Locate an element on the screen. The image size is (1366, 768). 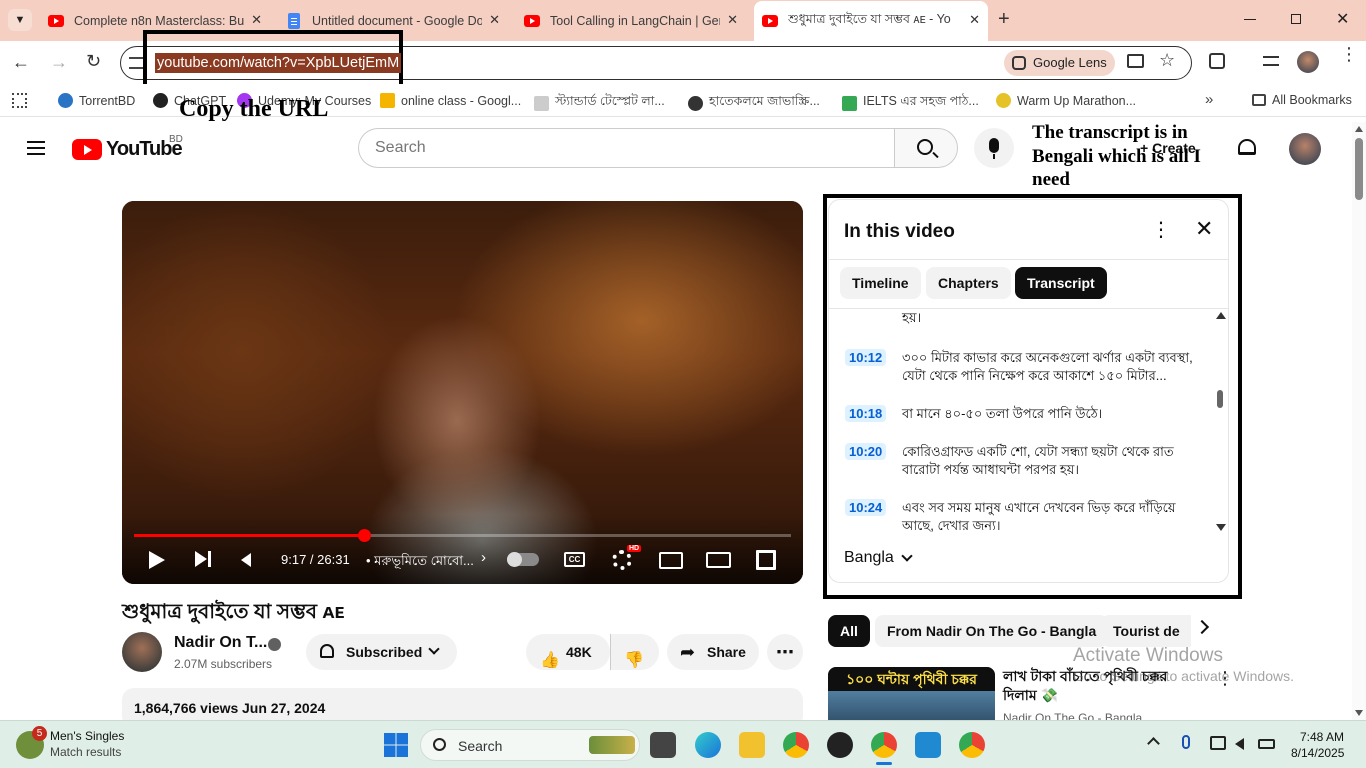
panel-close-icon: ✕ is located at coordinates (1204, 229).